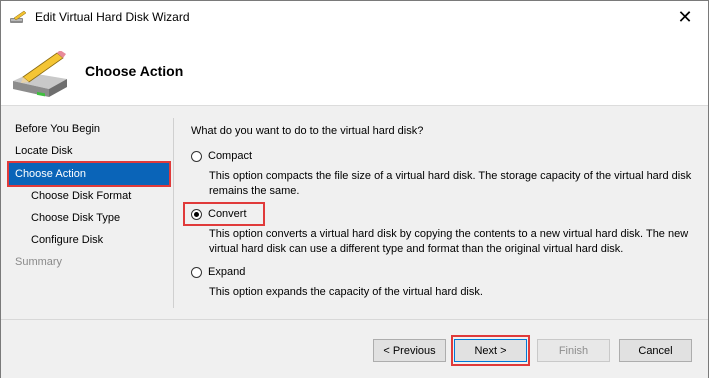 The height and width of the screenshot is (378, 709). What do you see at coordinates (56, 240) in the screenshot?
I see `nav-step-configure-disk: Configure Disk` at bounding box center [56, 240].